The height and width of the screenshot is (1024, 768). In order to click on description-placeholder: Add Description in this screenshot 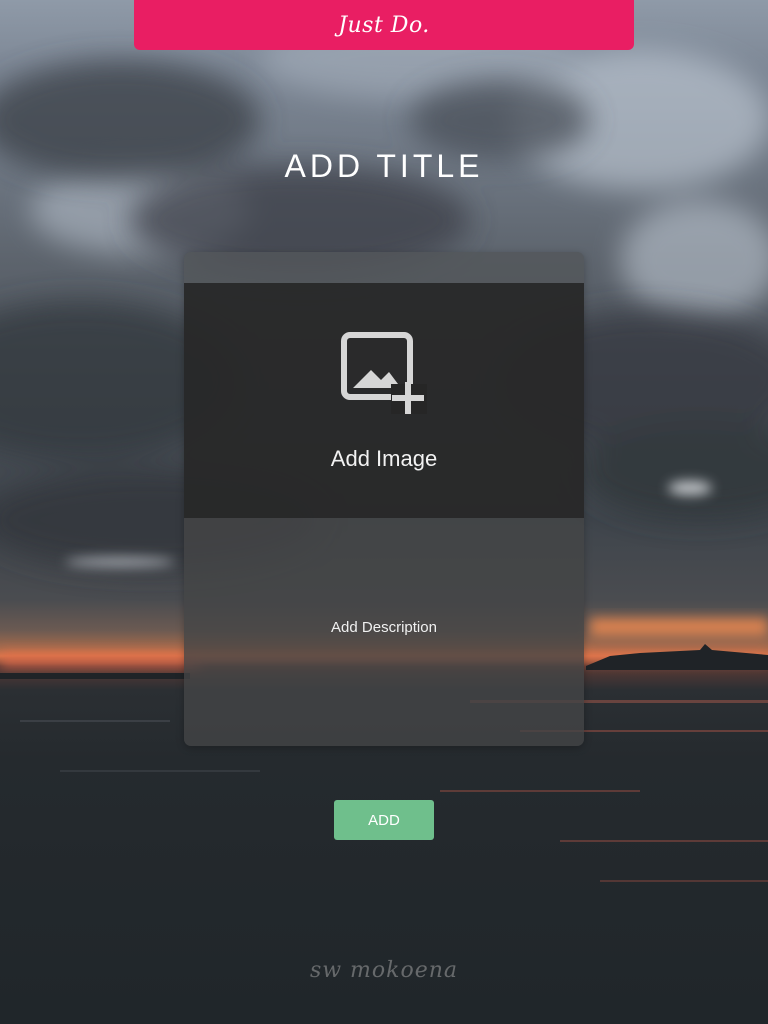, I will do `click(384, 627)`.